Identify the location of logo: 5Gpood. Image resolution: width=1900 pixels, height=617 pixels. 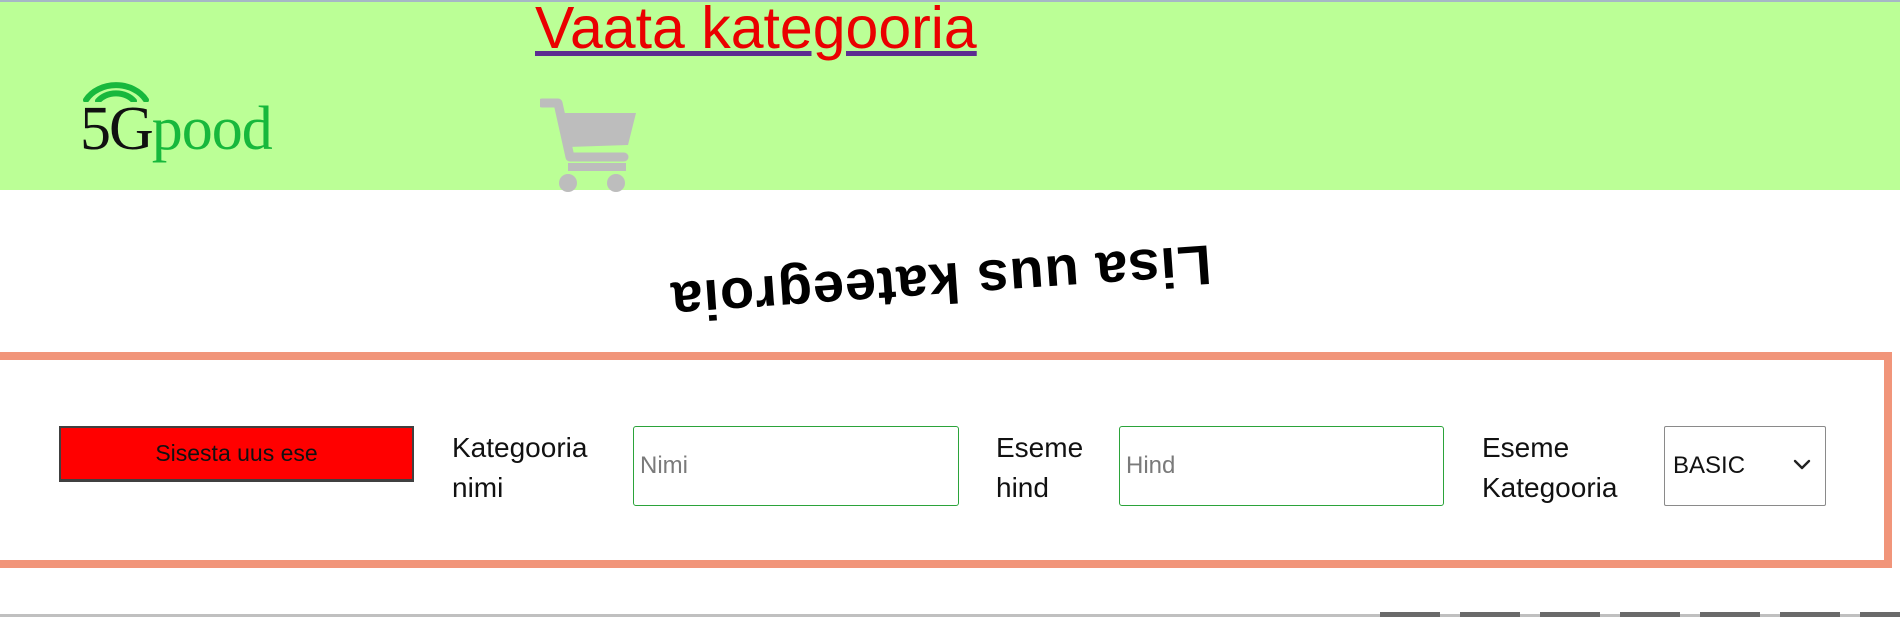
(180, 119).